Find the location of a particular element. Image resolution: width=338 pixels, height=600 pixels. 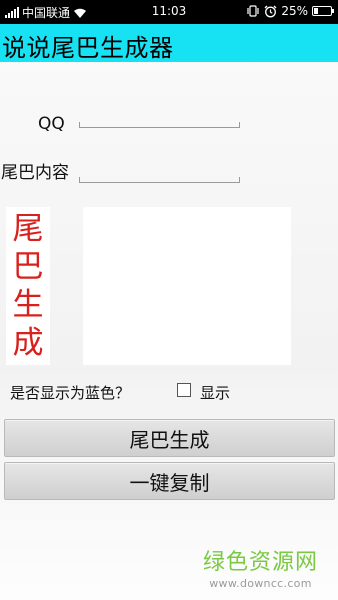

battery-percent: 25% is located at coordinates (294, 11).